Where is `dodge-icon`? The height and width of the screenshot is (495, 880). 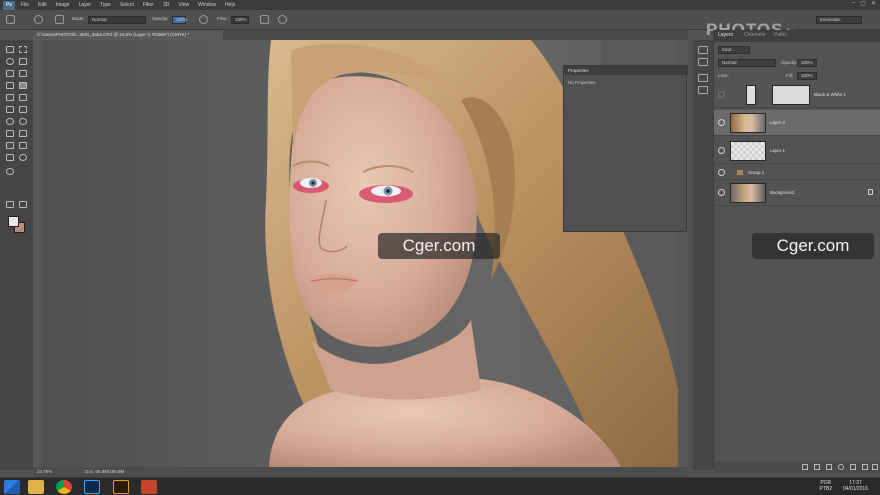 dodge-icon is located at coordinates (23, 121).